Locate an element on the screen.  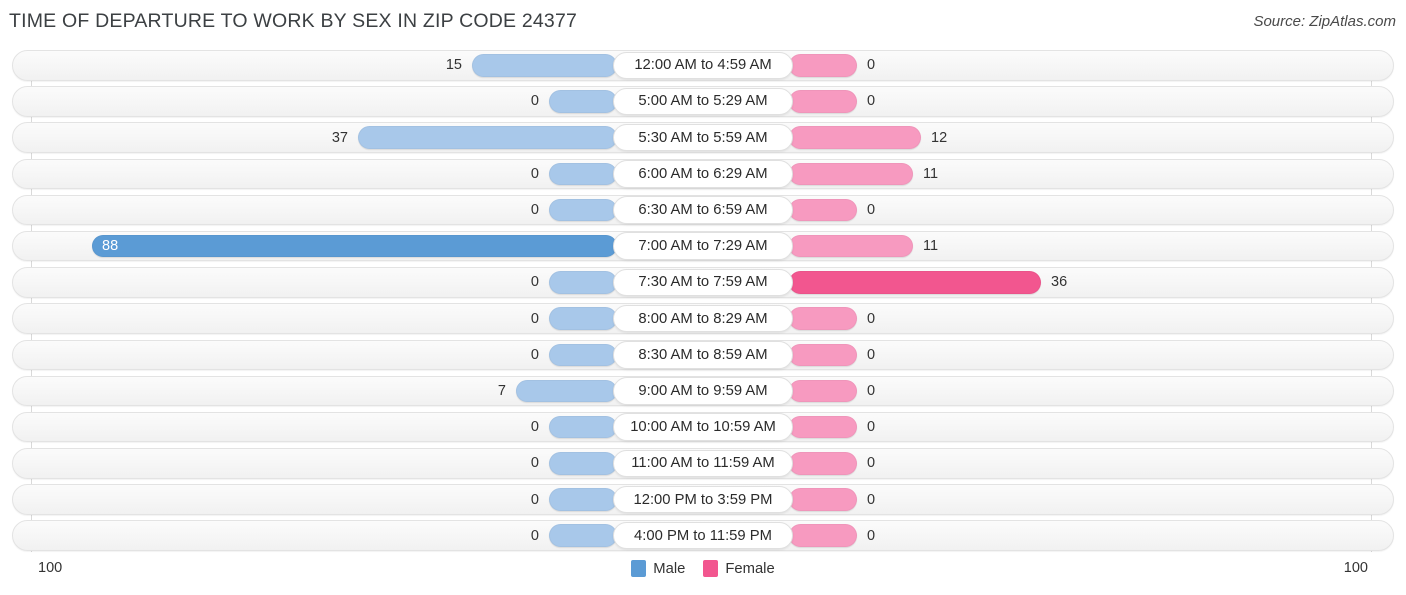
category-label-pill: 6:30 AM to 6:59 AM is located at coordinates (703, 210).